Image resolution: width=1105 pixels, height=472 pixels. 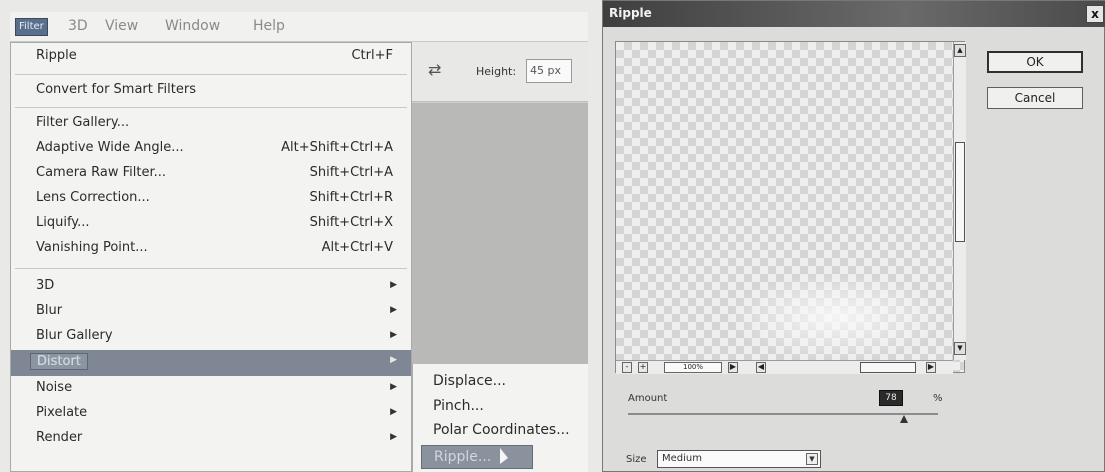 I want to click on menu-3d: 3D, so click(x=78, y=26).